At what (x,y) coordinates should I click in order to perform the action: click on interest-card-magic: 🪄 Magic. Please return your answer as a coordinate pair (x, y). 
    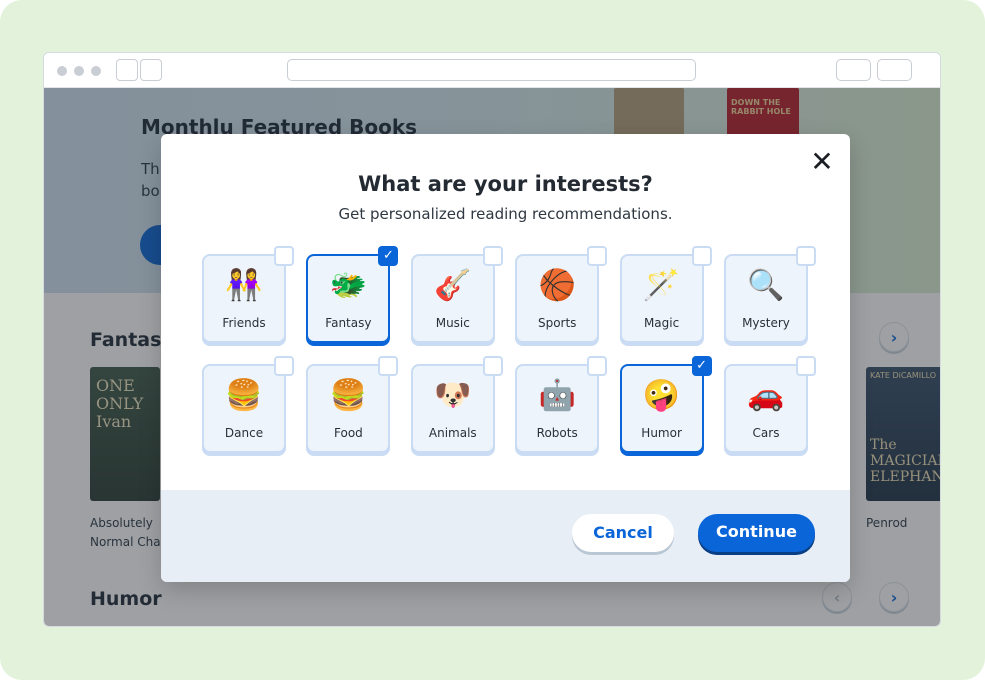
    Looking at the image, I should click on (665, 294).